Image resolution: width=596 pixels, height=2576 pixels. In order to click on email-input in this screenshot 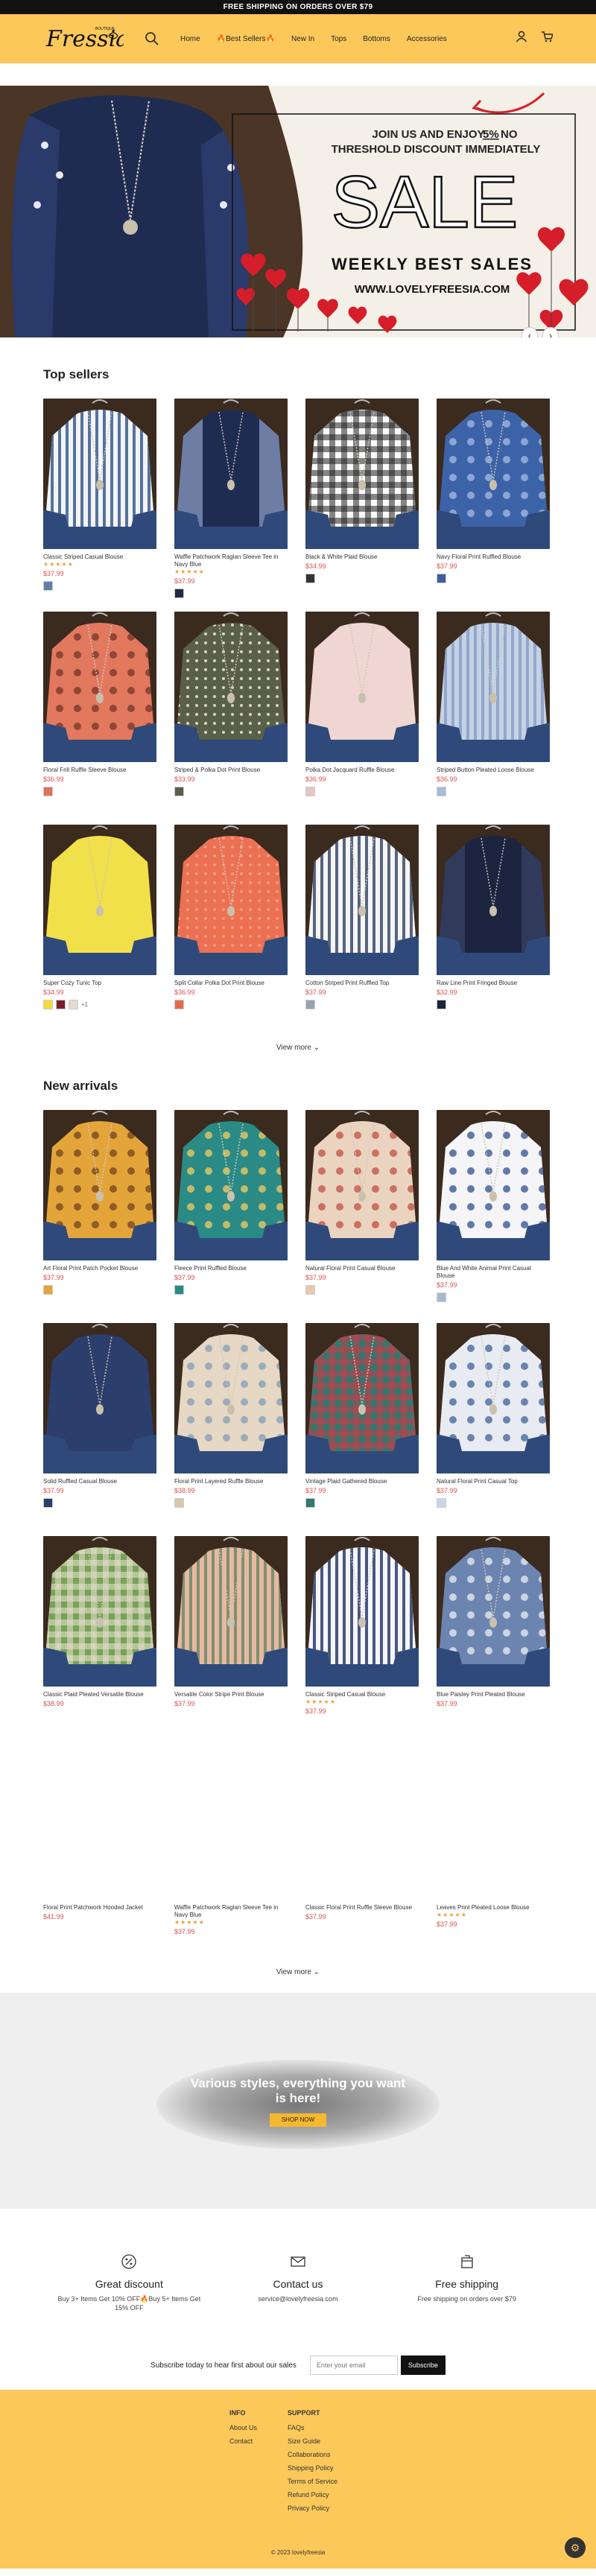, I will do `click(353, 2365)`.